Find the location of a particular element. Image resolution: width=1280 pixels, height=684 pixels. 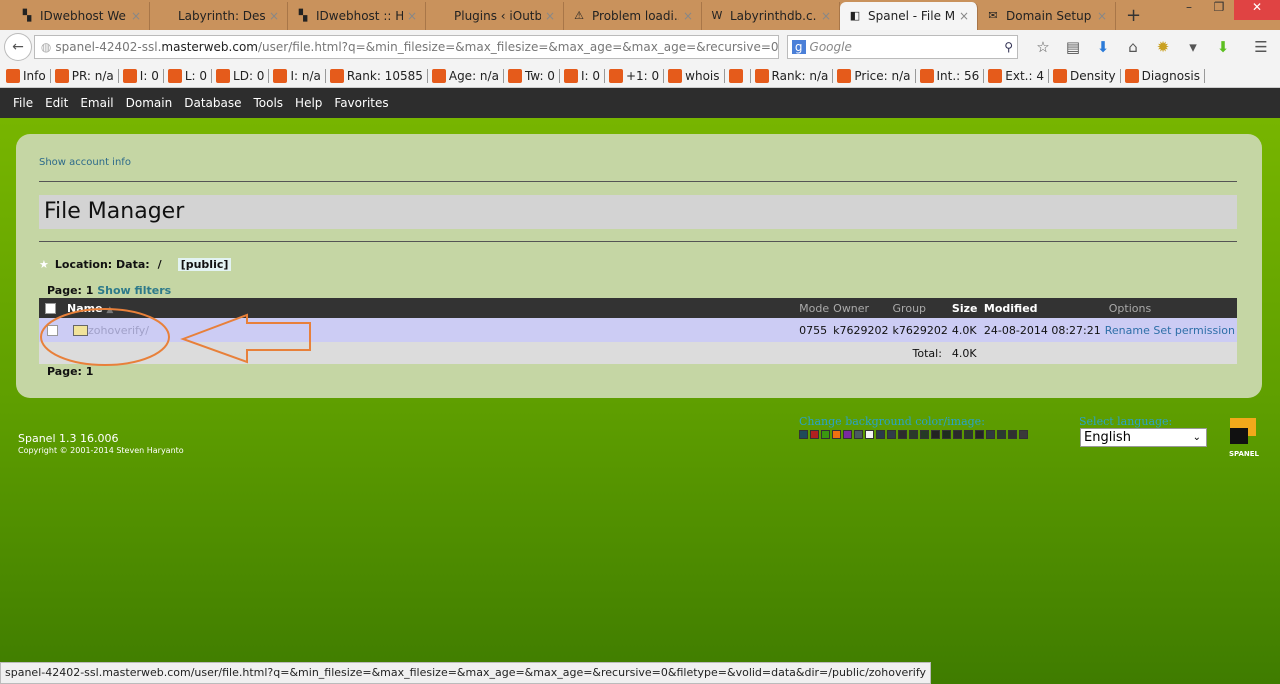

home-icon: ⌂ is located at coordinates (1133, 47).